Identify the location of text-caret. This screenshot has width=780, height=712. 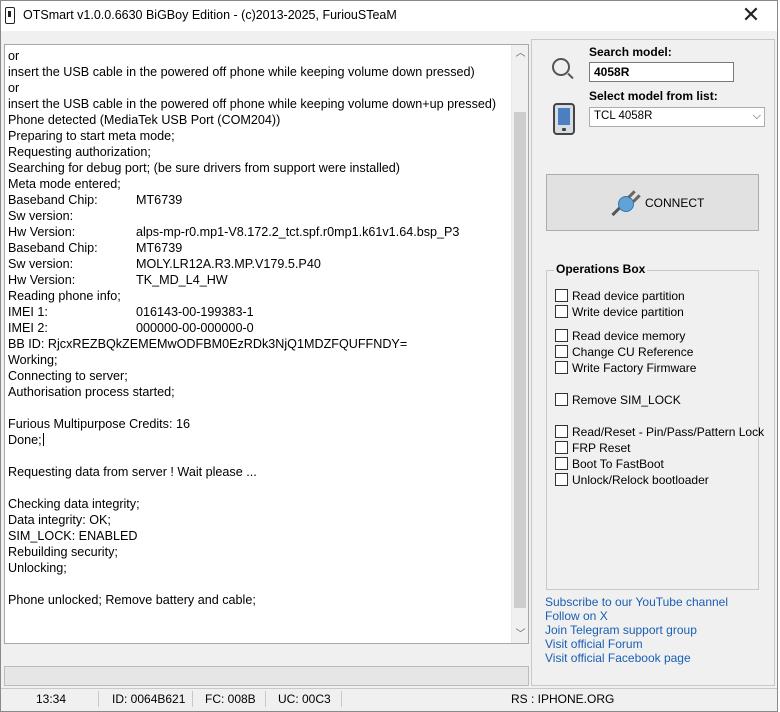
(43, 439).